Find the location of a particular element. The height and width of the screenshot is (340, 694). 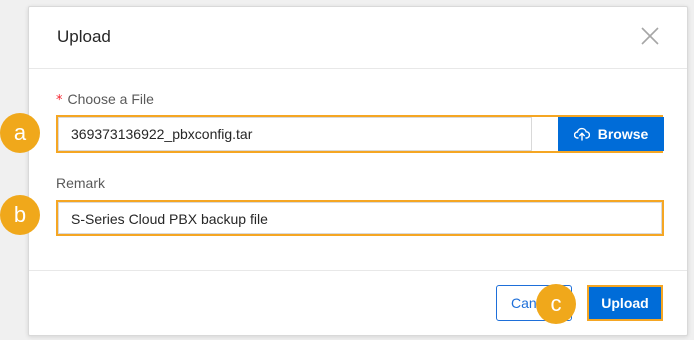

close-icon is located at coordinates (650, 36).